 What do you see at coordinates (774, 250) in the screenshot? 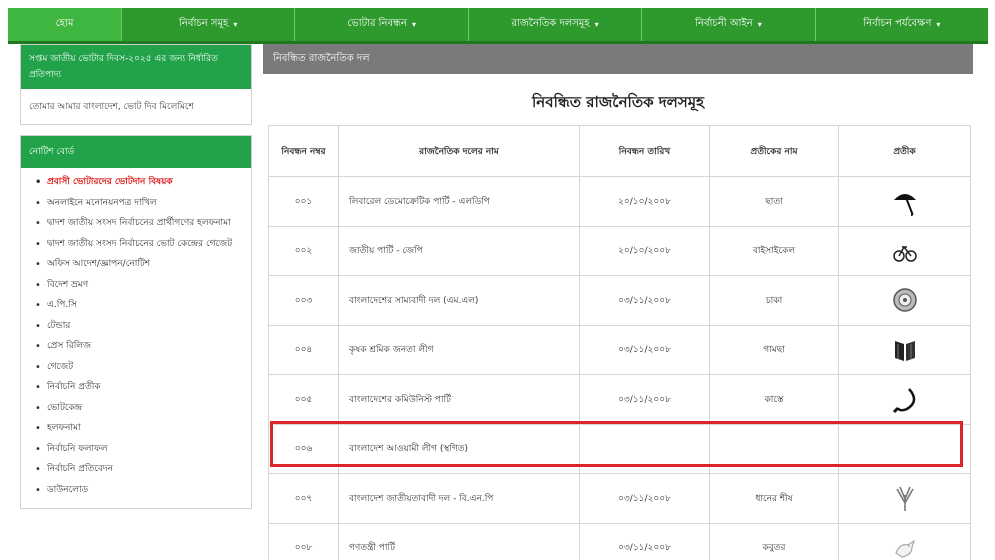
I see `symbol-name-cell: বাইসাইকেল` at bounding box center [774, 250].